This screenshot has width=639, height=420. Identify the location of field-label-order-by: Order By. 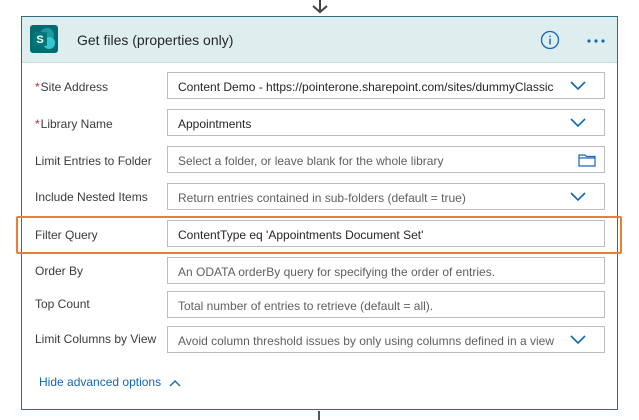
(59, 271).